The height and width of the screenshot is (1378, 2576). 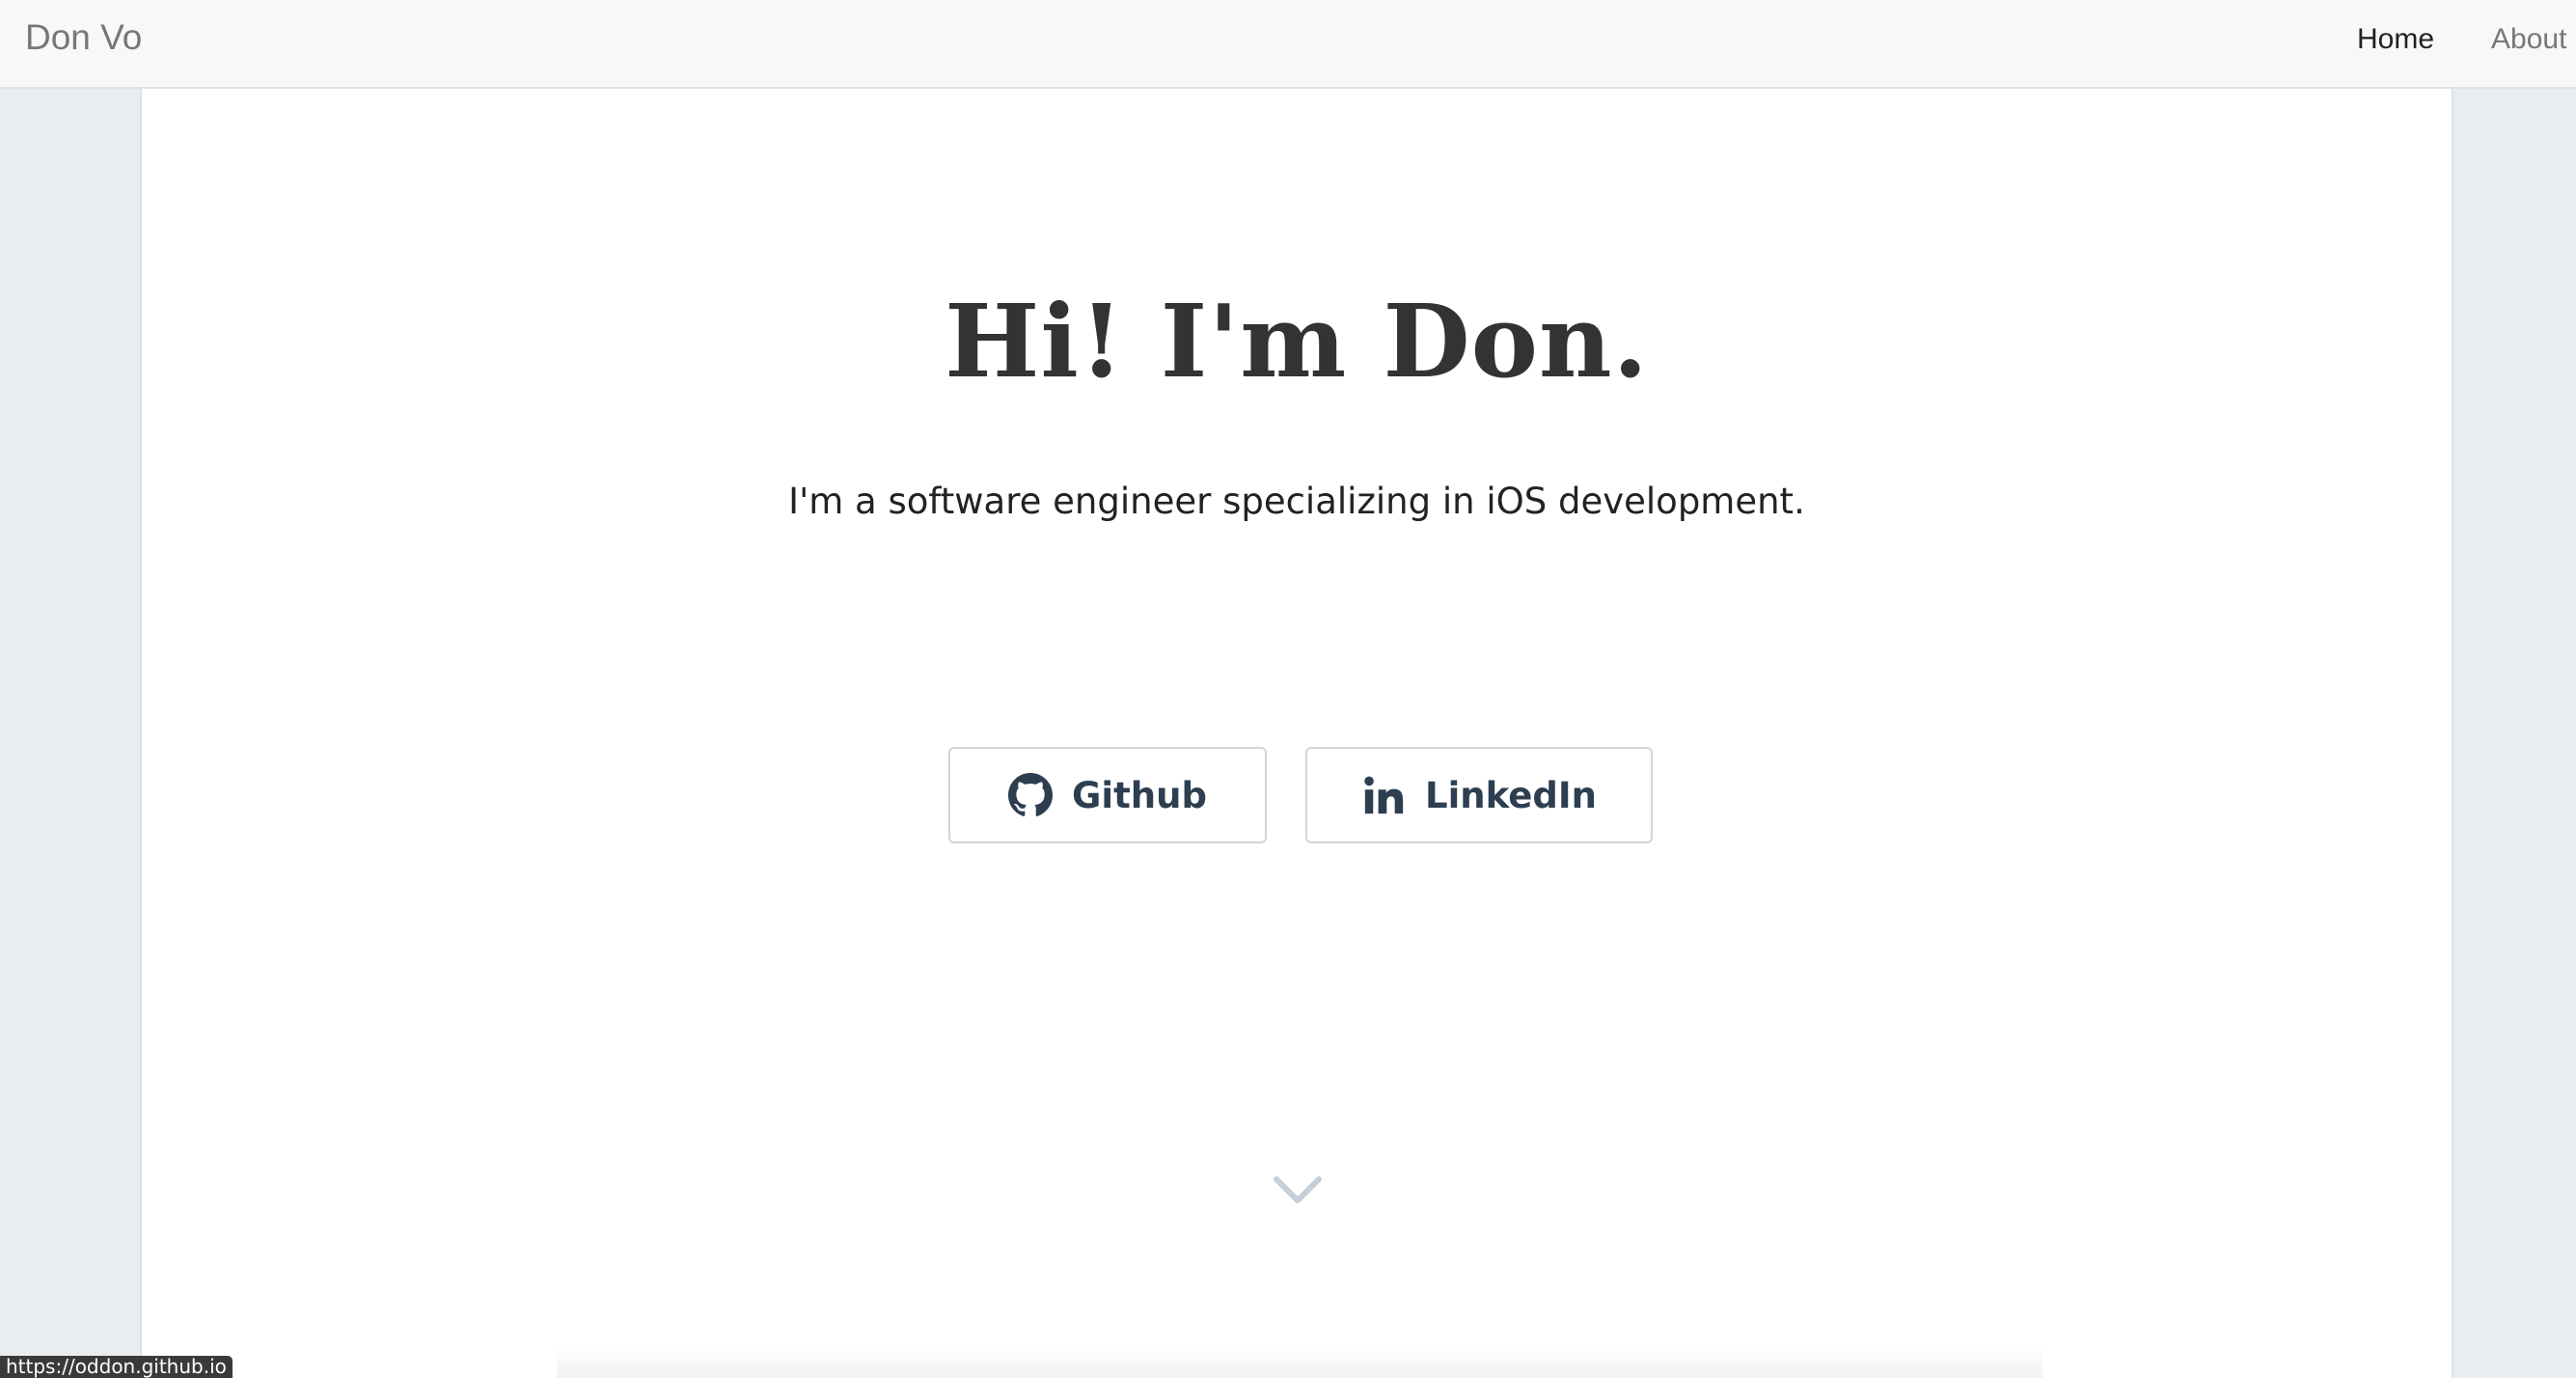 What do you see at coordinates (1139, 795) in the screenshot?
I see `github-button-label: Github` at bounding box center [1139, 795].